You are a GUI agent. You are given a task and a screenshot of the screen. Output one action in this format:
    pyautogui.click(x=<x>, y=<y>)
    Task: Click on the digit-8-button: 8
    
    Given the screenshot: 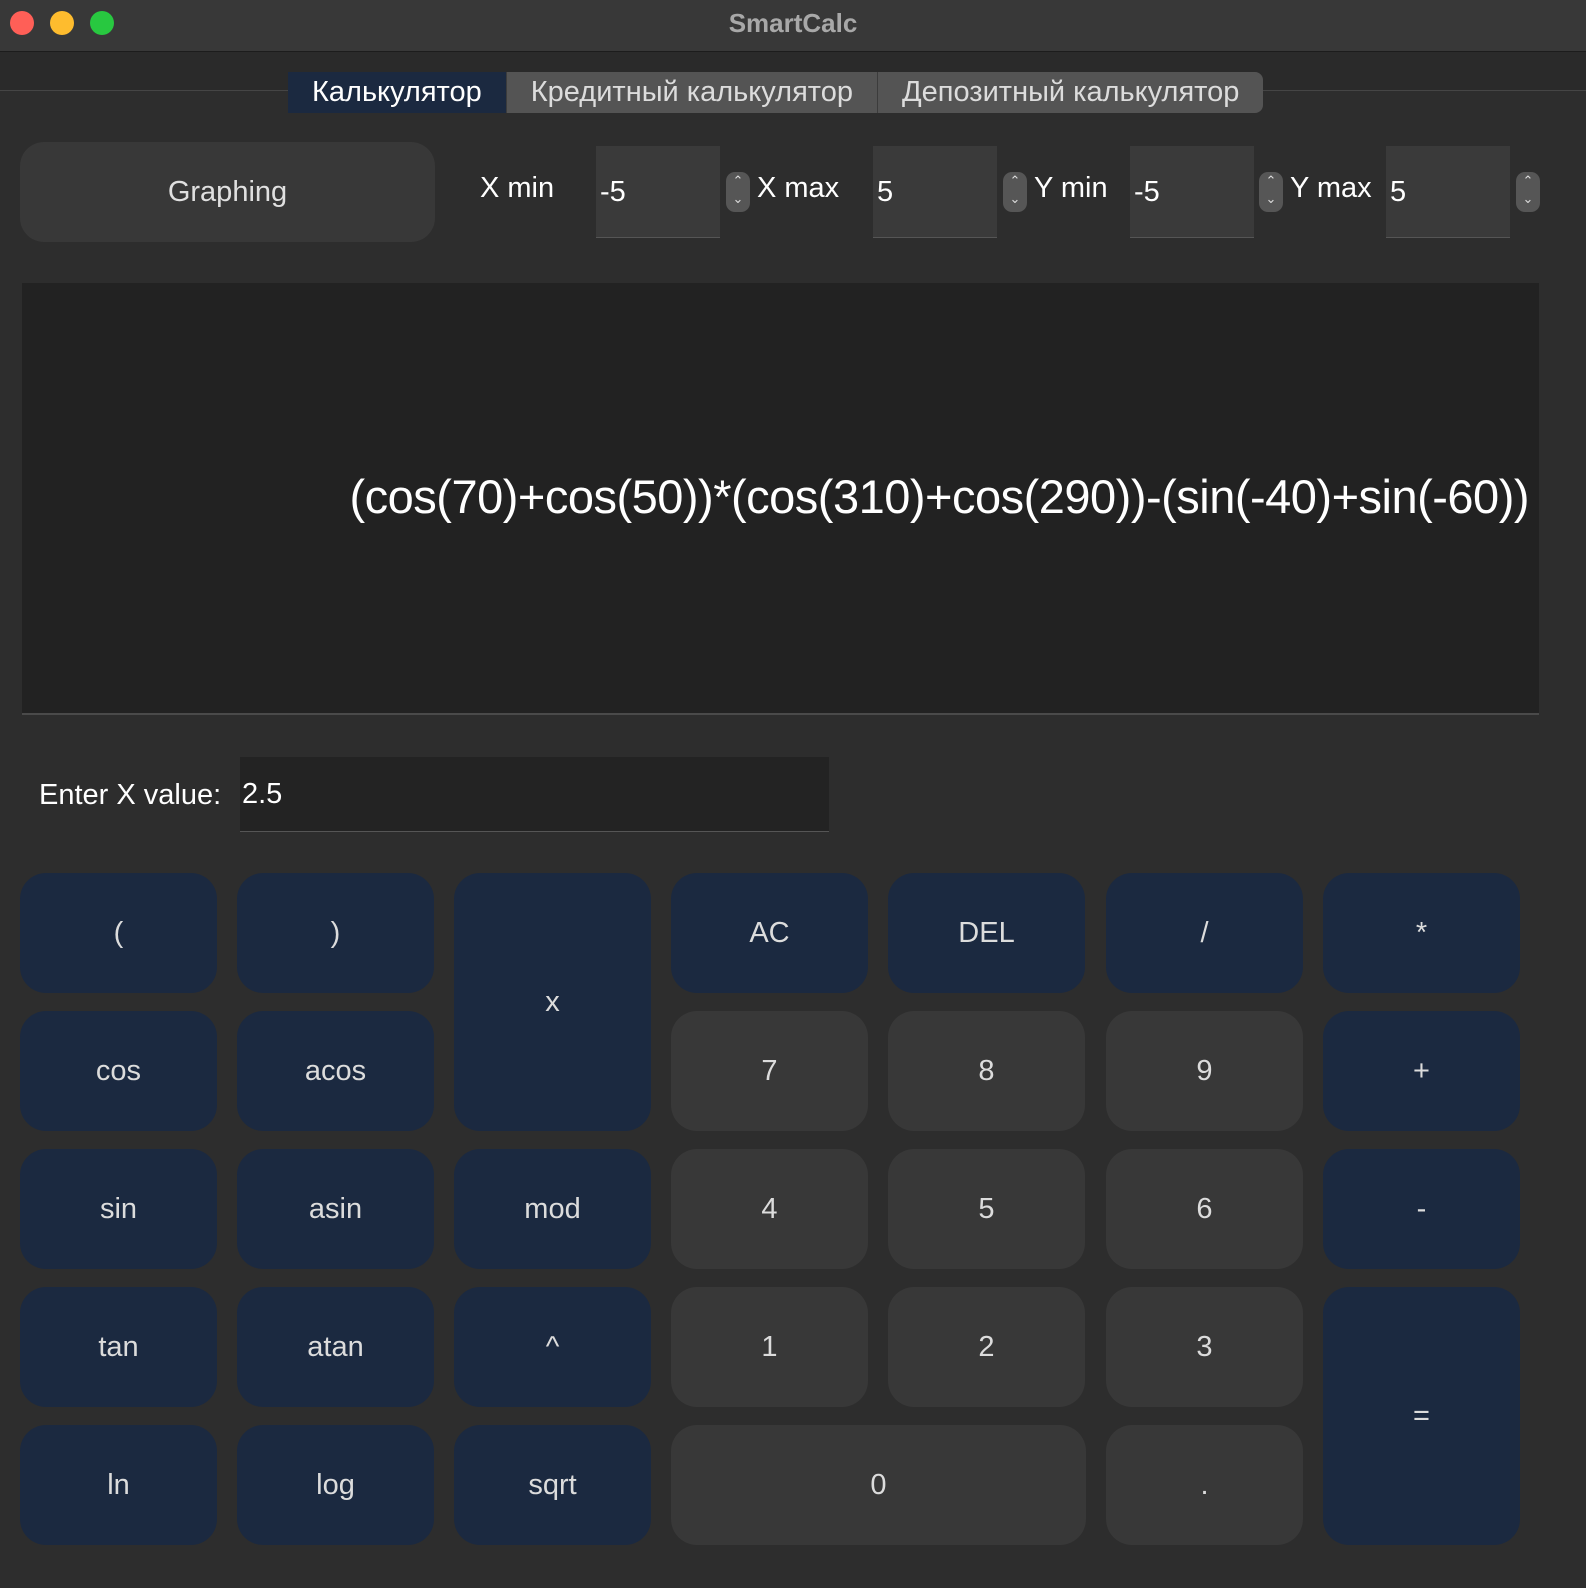 What is the action you would take?
    pyautogui.click(x=986, y=1071)
    